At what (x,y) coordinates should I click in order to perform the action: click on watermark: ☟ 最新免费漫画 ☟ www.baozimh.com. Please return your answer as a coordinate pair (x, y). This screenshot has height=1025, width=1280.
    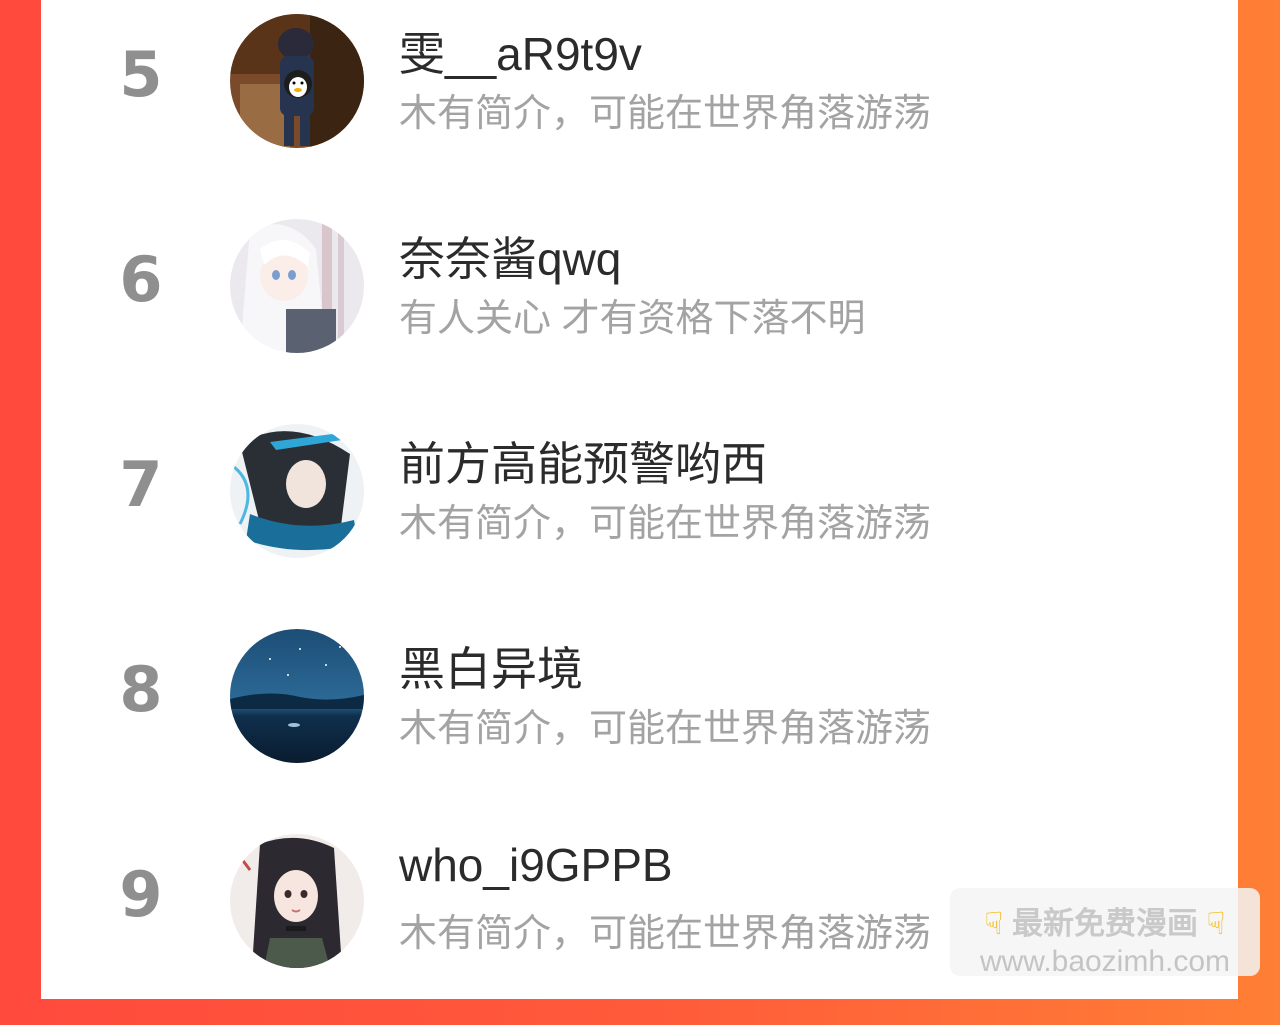
    Looking at the image, I should click on (1105, 933).